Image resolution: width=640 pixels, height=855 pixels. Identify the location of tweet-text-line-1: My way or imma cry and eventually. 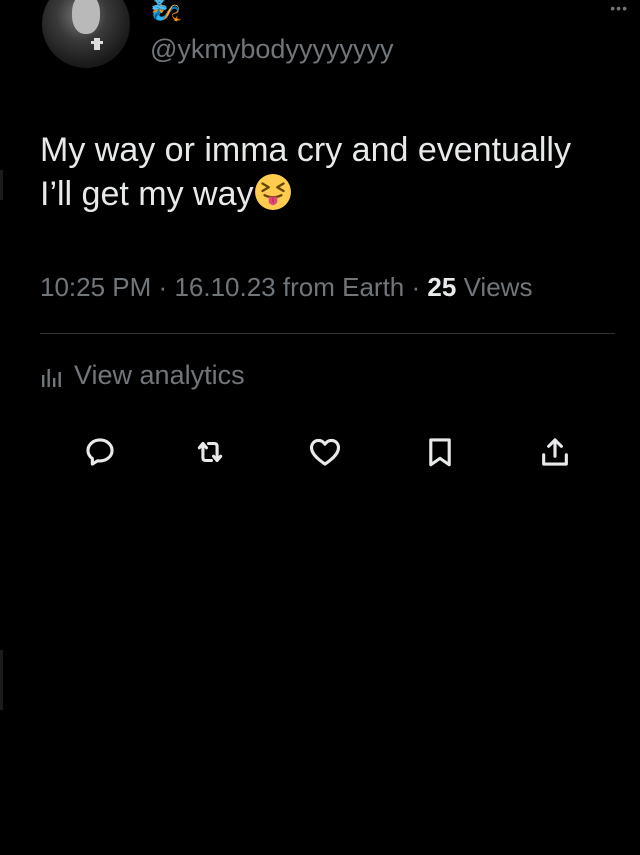
(305, 150).